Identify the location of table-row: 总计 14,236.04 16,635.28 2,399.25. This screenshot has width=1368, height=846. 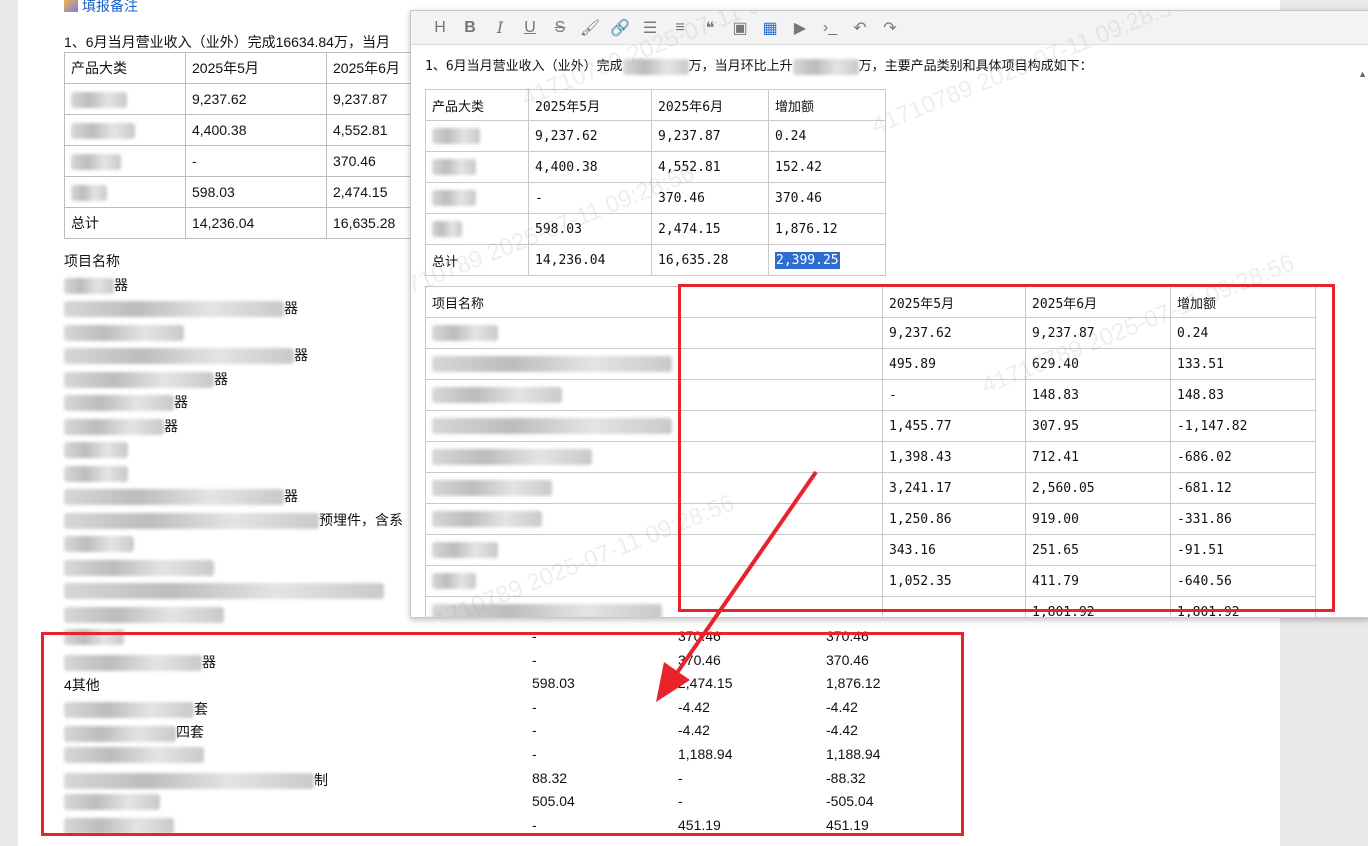
(655, 260).